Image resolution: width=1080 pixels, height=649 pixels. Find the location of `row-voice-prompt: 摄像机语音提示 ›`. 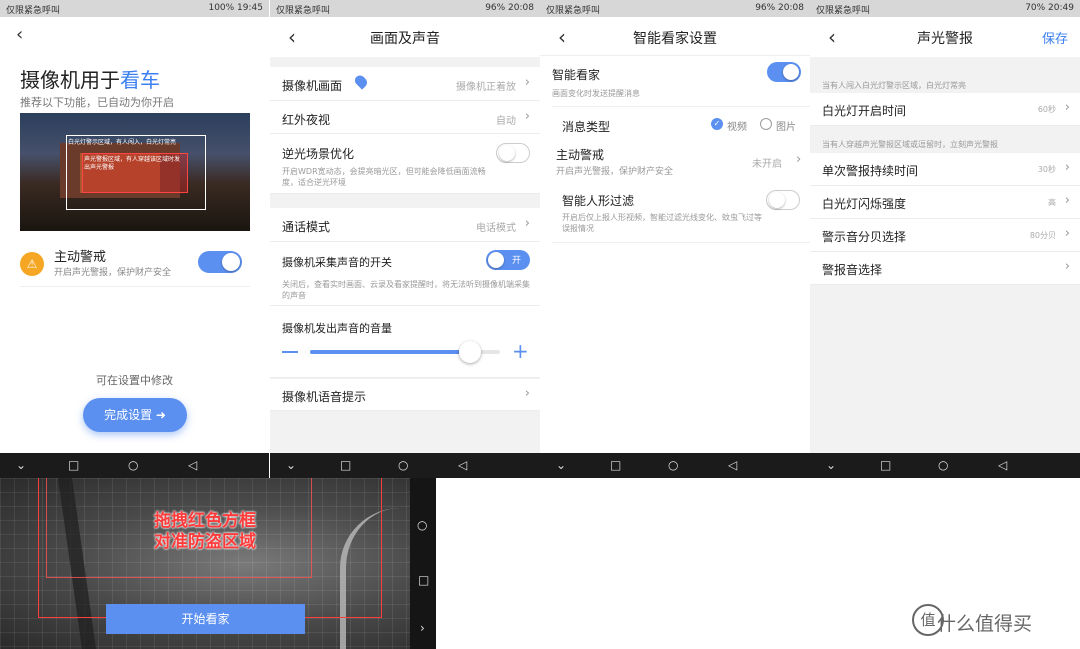

row-voice-prompt: 摄像机语音提示 › is located at coordinates (405, 395).